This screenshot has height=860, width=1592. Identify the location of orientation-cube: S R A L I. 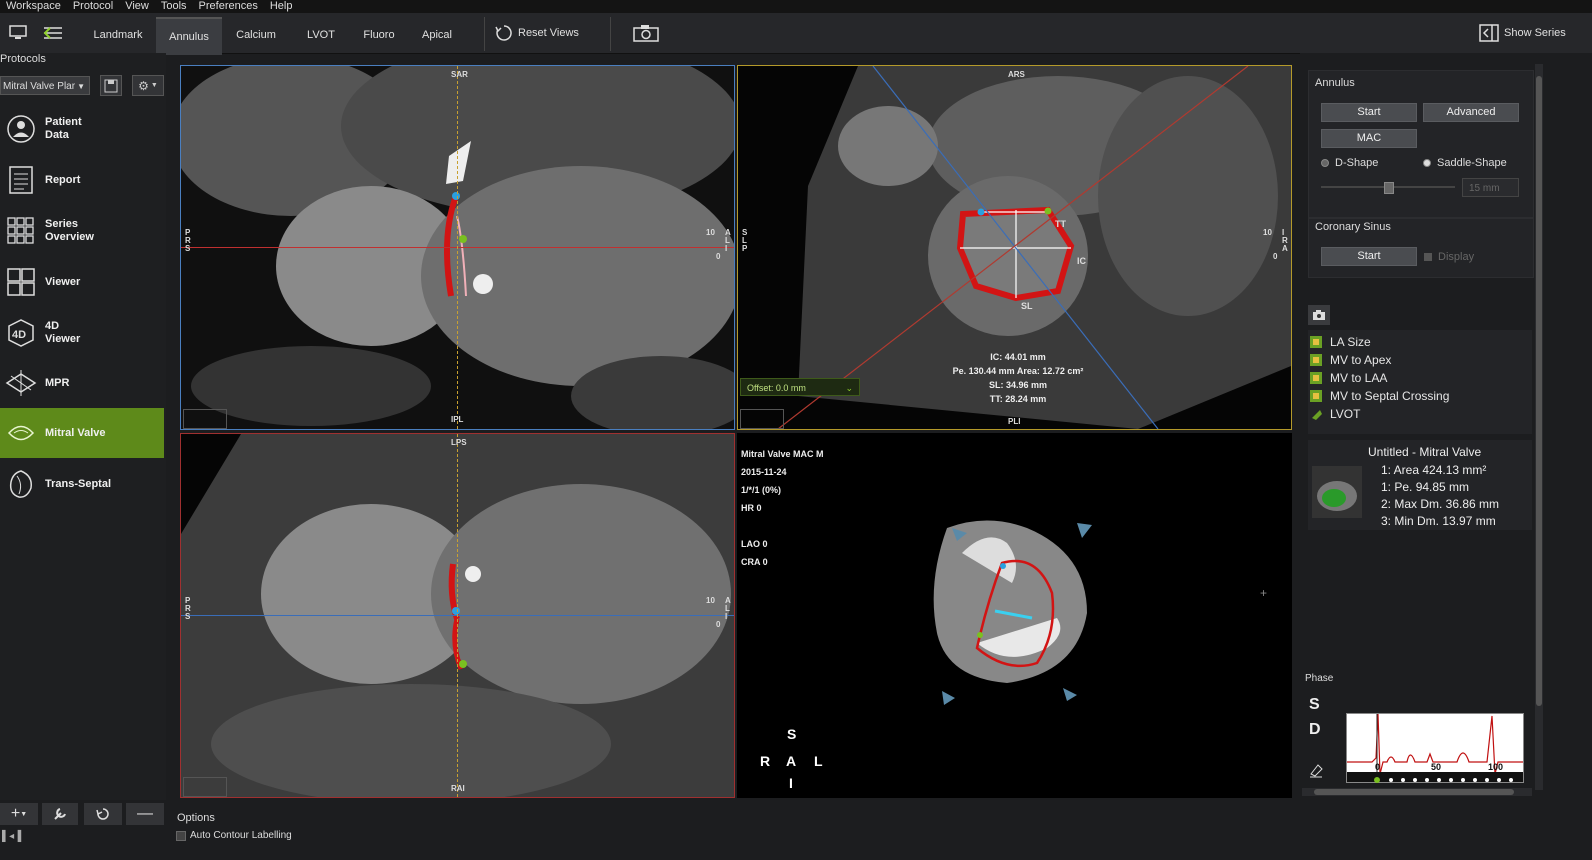
(791, 759).